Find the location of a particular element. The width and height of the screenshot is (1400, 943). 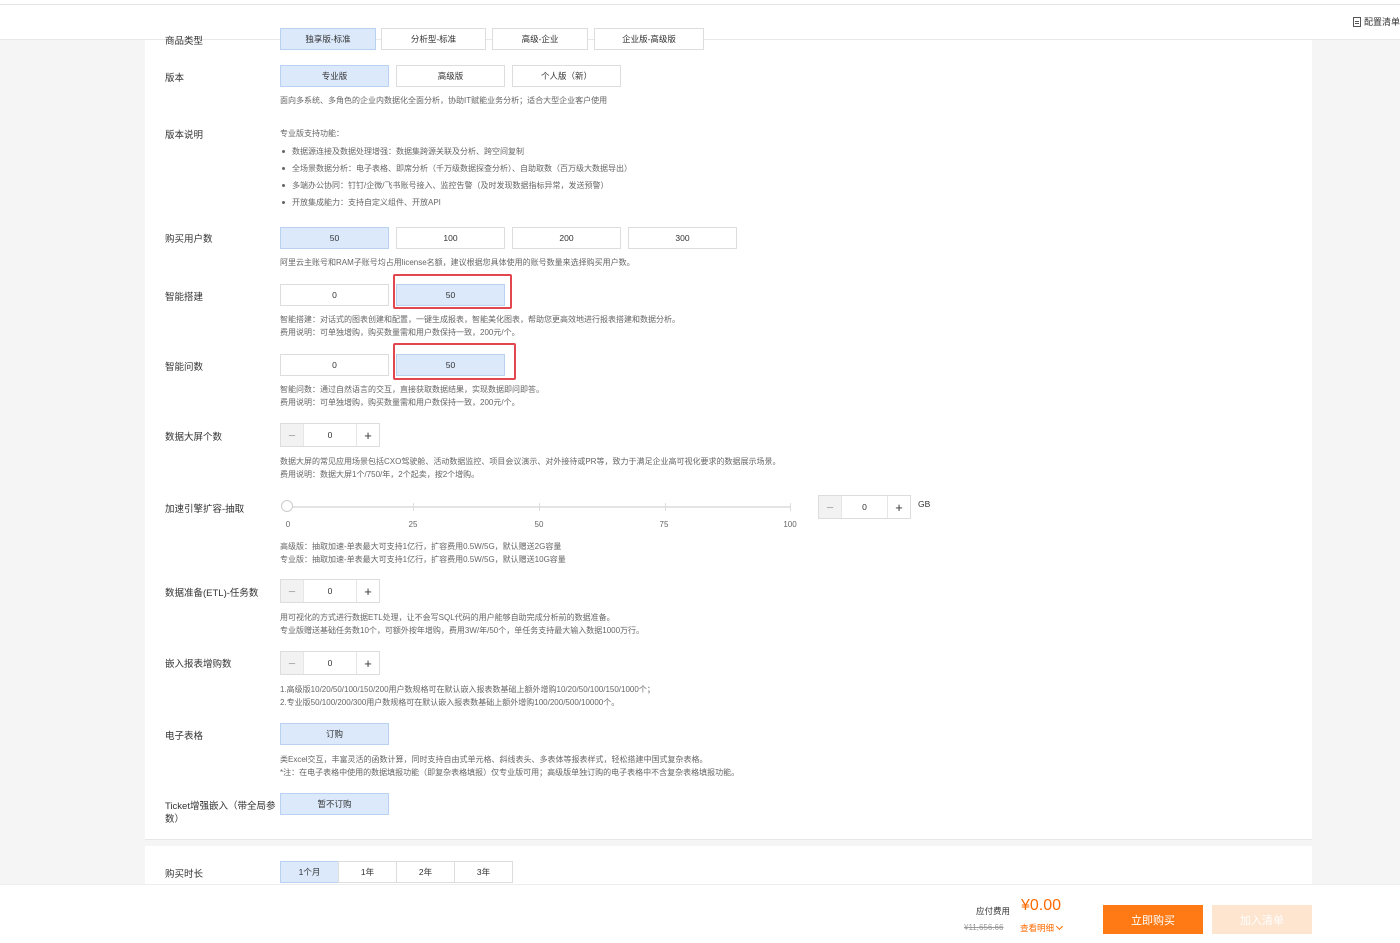

view-detail-link: 查看明细 is located at coordinates (1042, 928).